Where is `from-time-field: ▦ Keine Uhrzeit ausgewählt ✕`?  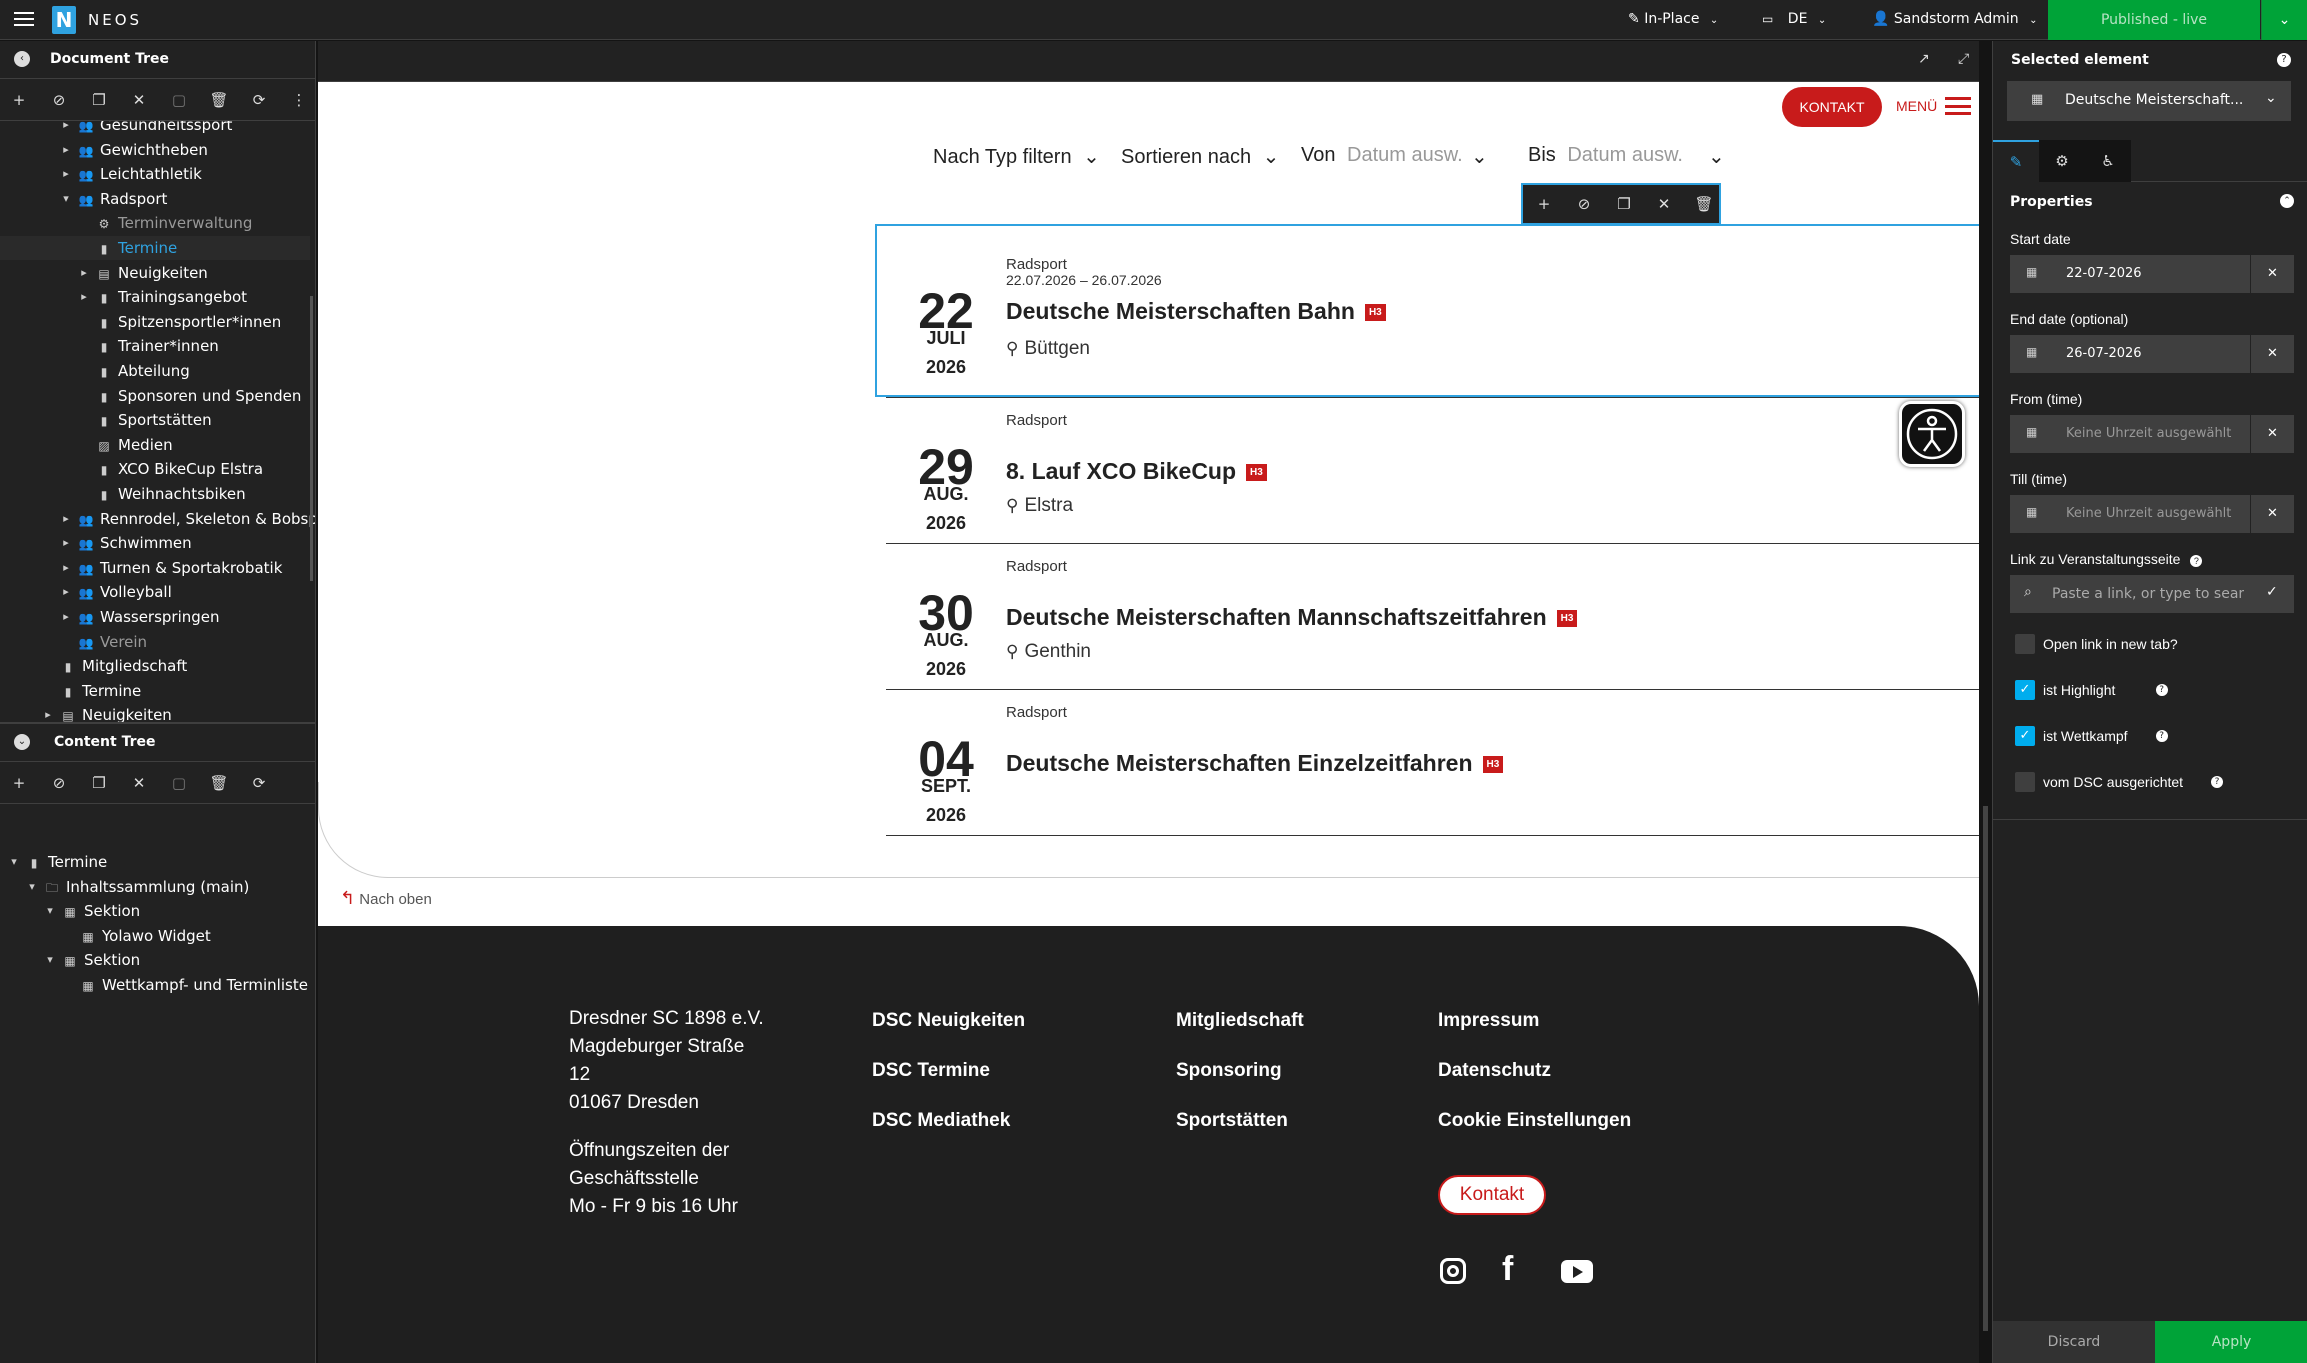 from-time-field: ▦ Keine Uhrzeit ausgewählt ✕ is located at coordinates (2152, 434).